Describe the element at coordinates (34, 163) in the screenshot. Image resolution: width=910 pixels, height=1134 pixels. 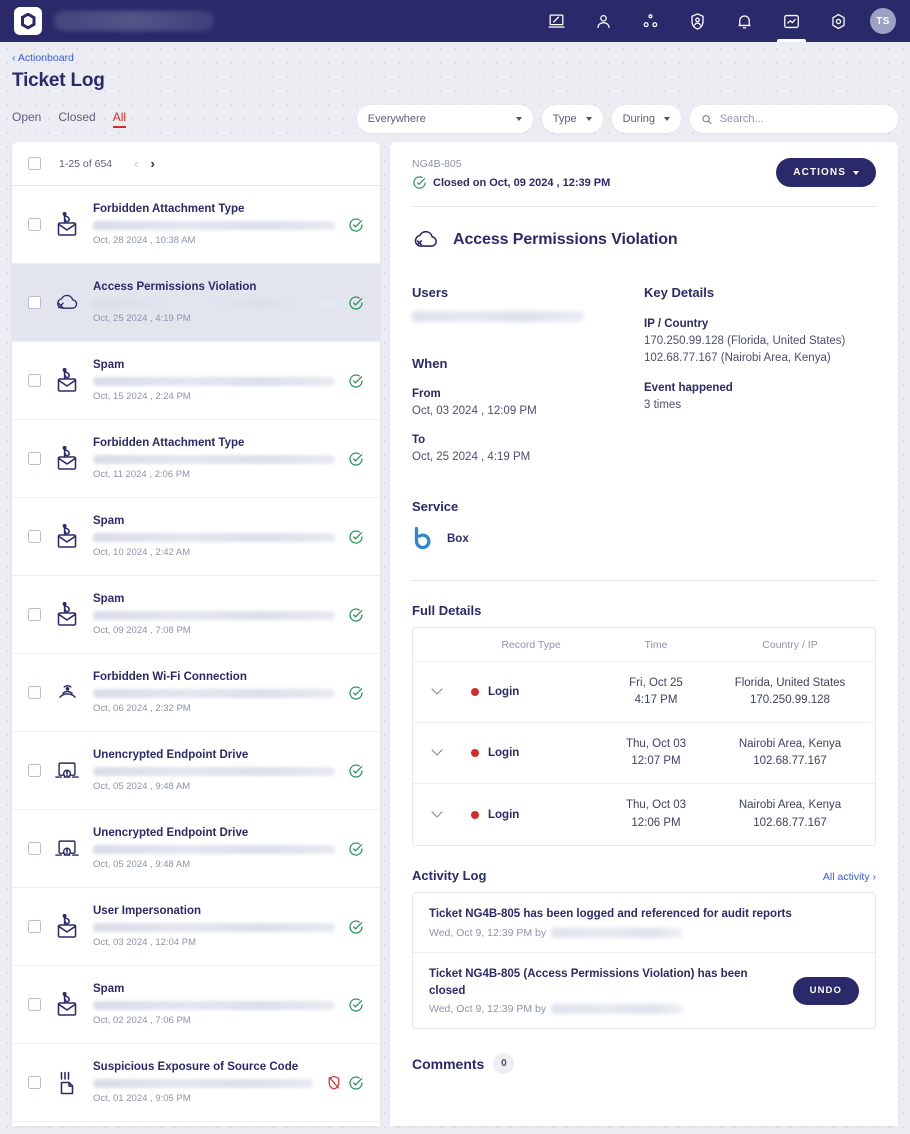
I see `select-all-checkbox` at that location.